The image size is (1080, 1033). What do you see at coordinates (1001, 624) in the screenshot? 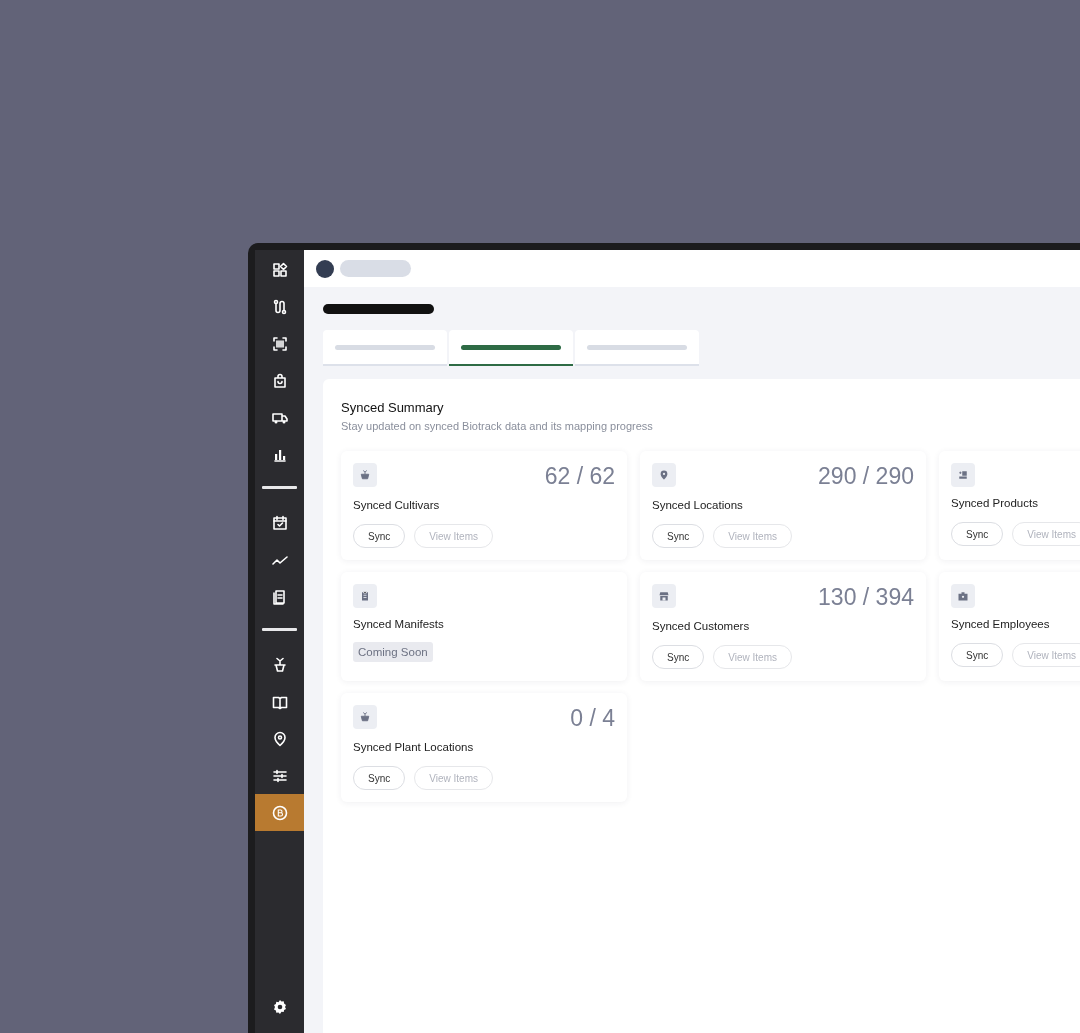
I see `card-title: Synced Employees` at bounding box center [1001, 624].